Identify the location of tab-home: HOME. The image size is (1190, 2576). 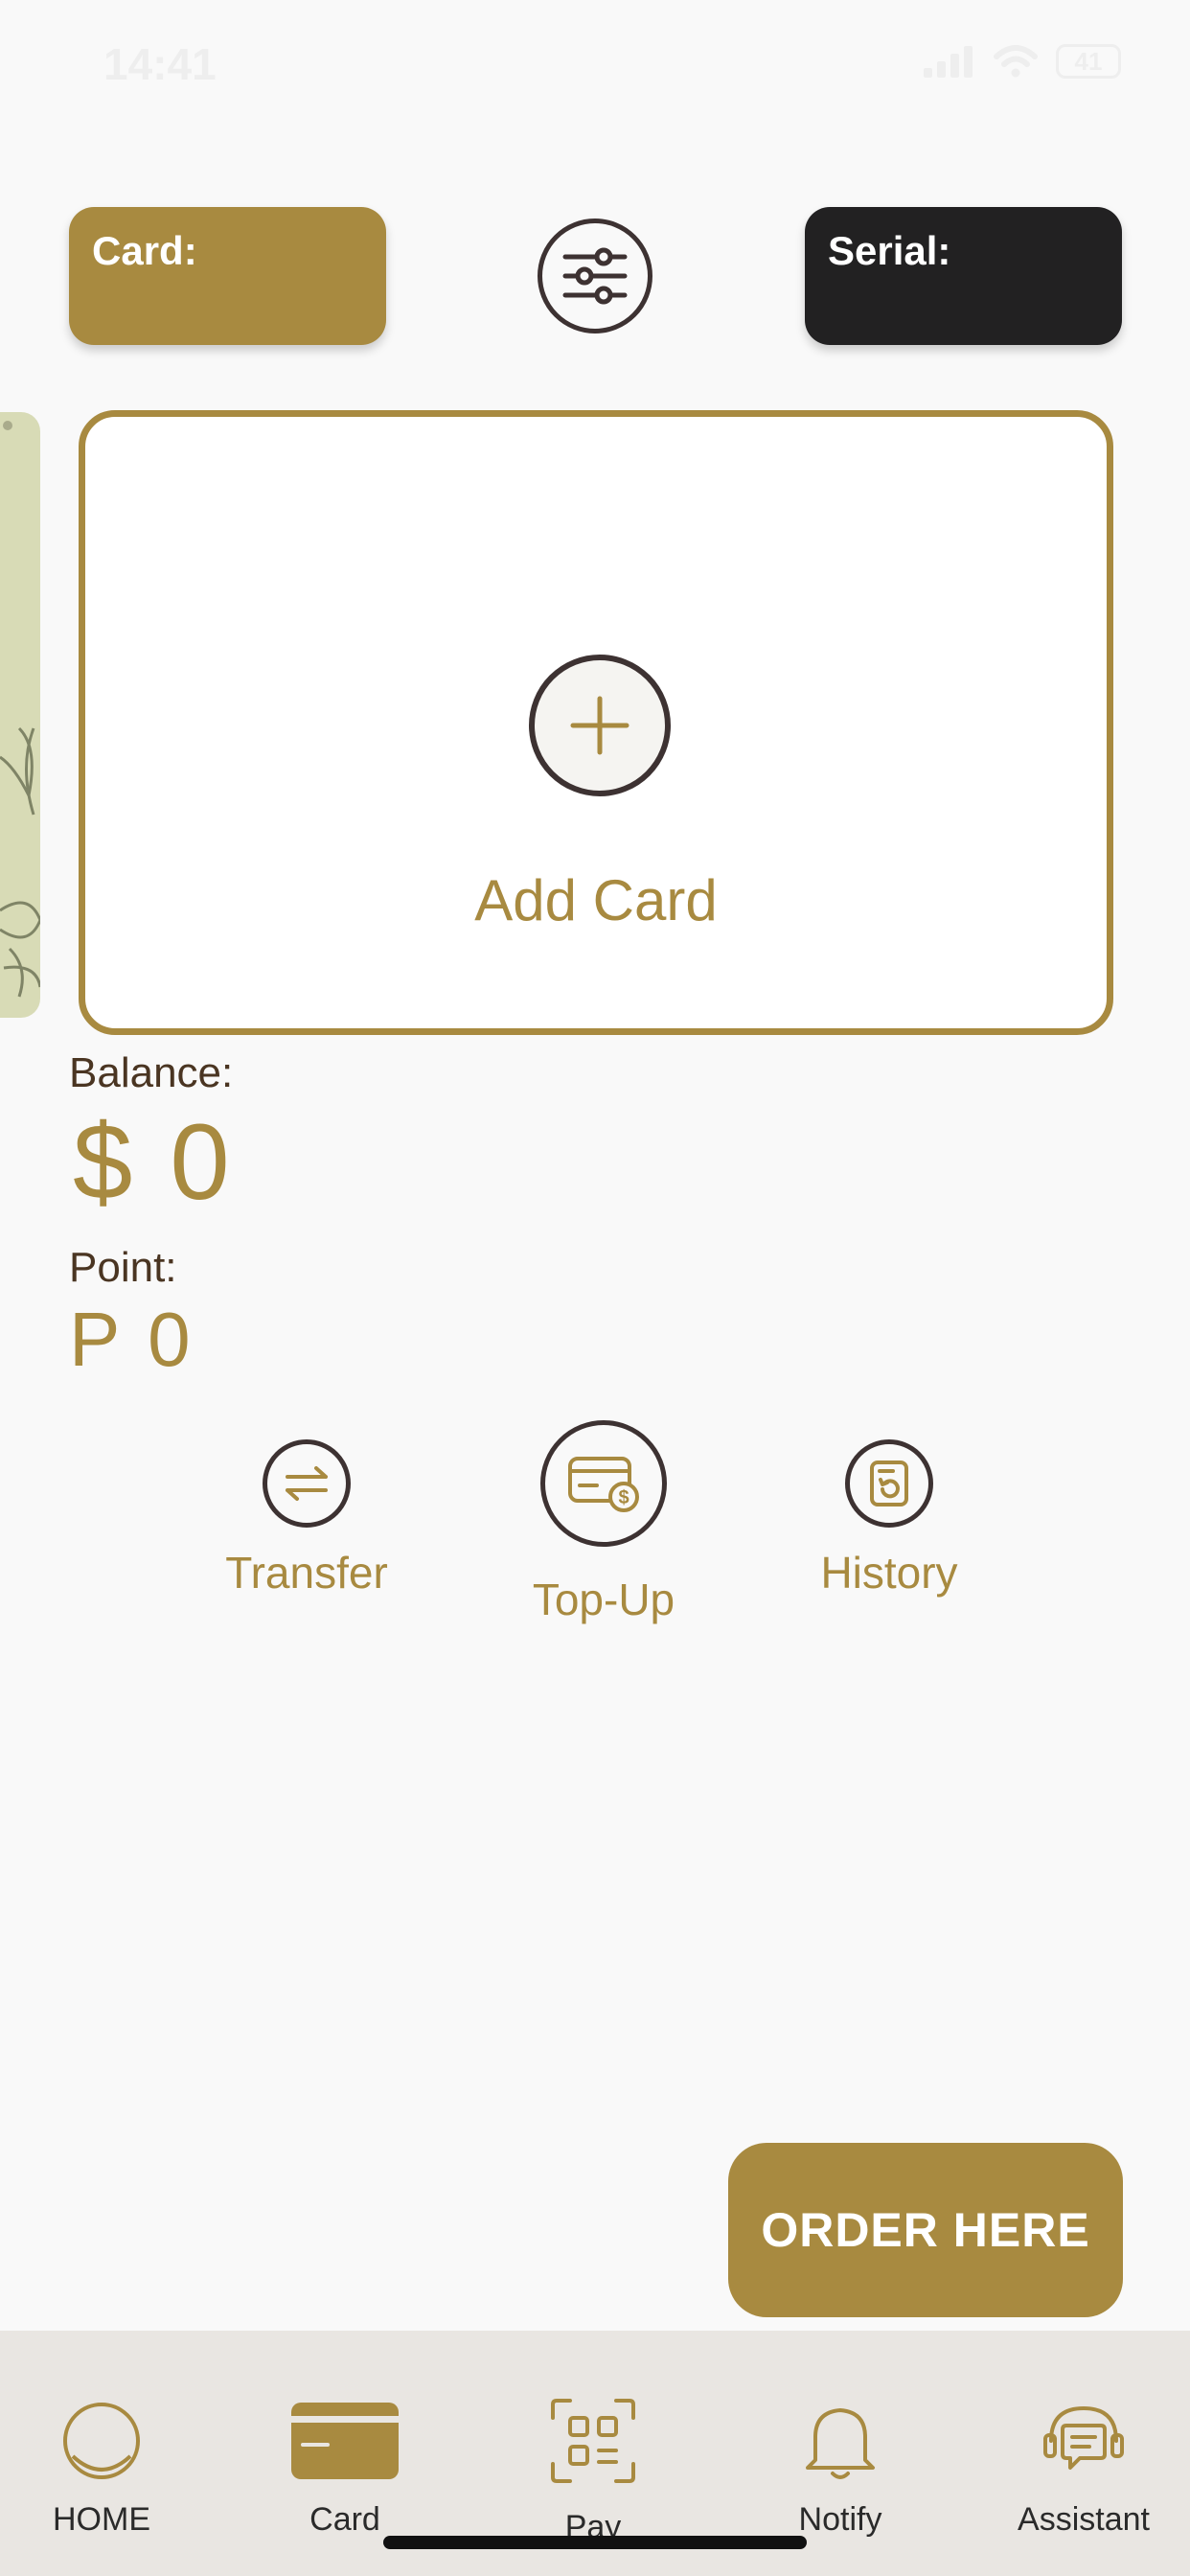
(101, 2453).